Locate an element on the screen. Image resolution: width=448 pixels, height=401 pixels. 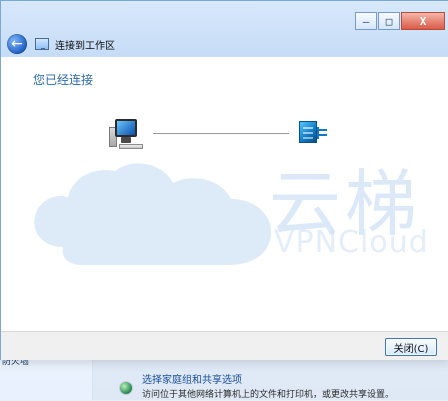
homegroup-sharing-link-title: 选择家庭组和共享选项 is located at coordinates (268, 381).